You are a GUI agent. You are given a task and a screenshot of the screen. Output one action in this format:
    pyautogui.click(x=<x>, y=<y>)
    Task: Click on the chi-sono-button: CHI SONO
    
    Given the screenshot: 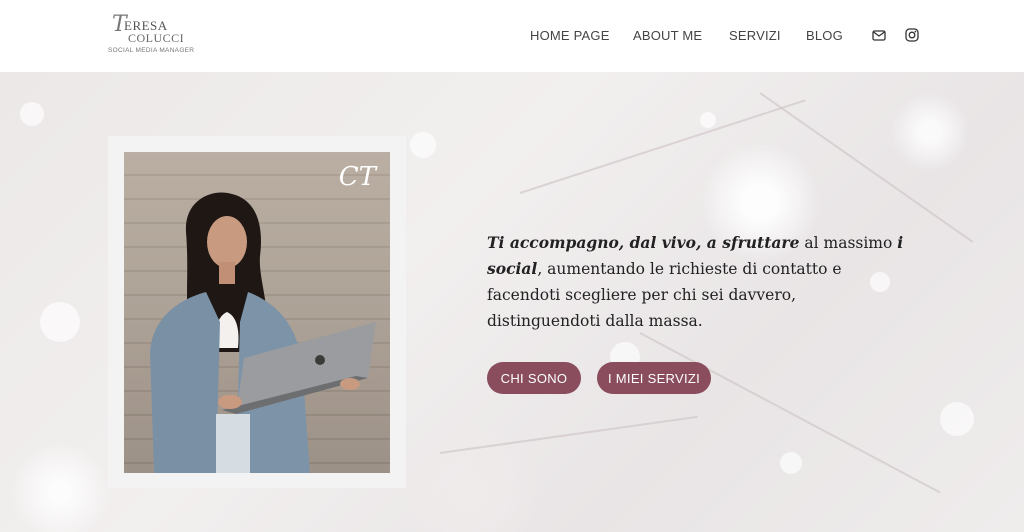 What is the action you would take?
    pyautogui.click(x=534, y=378)
    